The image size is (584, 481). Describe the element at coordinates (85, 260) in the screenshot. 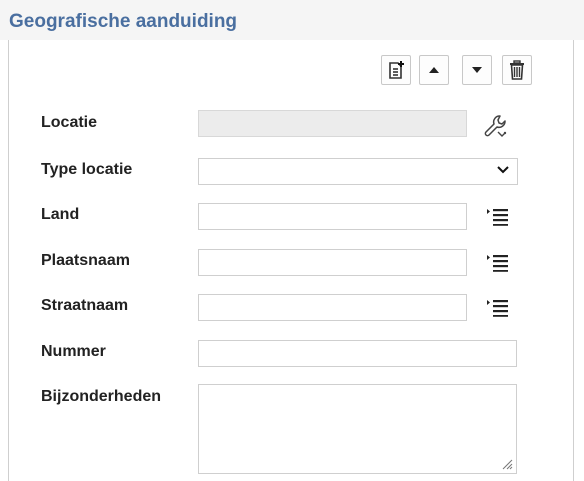

I see `plaatsnaam-label: Plaatsnaam` at that location.